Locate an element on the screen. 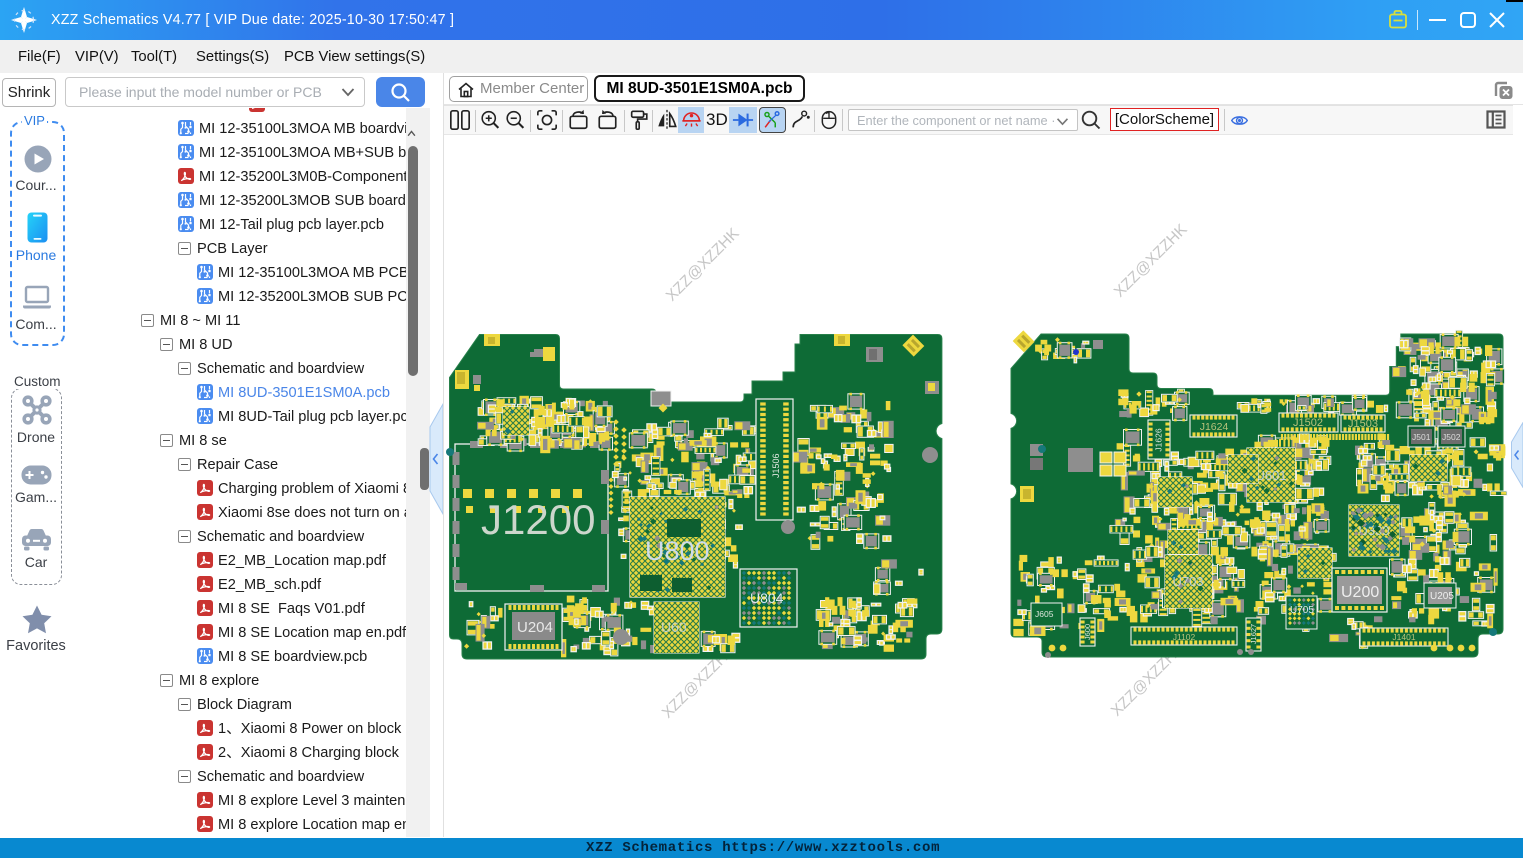  svg-text: U703 is located at coordinates (1187, 581).